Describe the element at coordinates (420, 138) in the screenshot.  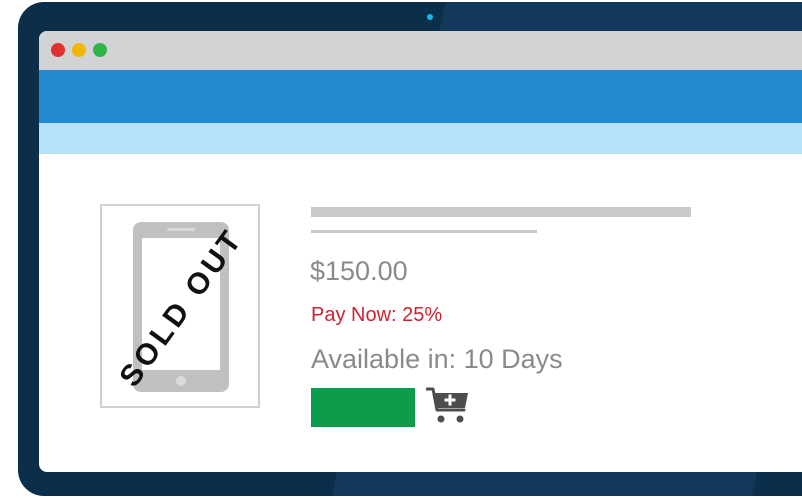
I see `site-subheader` at that location.